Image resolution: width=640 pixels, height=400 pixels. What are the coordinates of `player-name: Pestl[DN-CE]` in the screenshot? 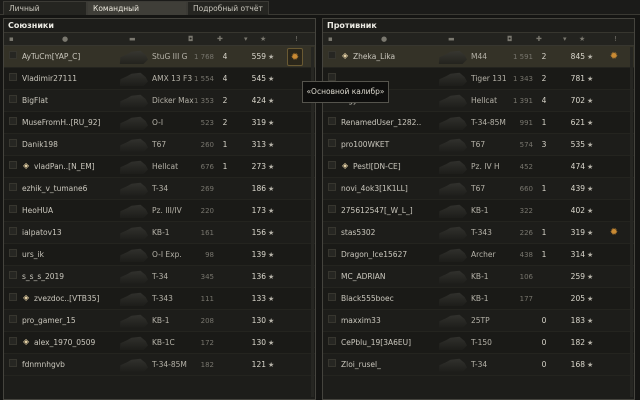 It's located at (398, 167).